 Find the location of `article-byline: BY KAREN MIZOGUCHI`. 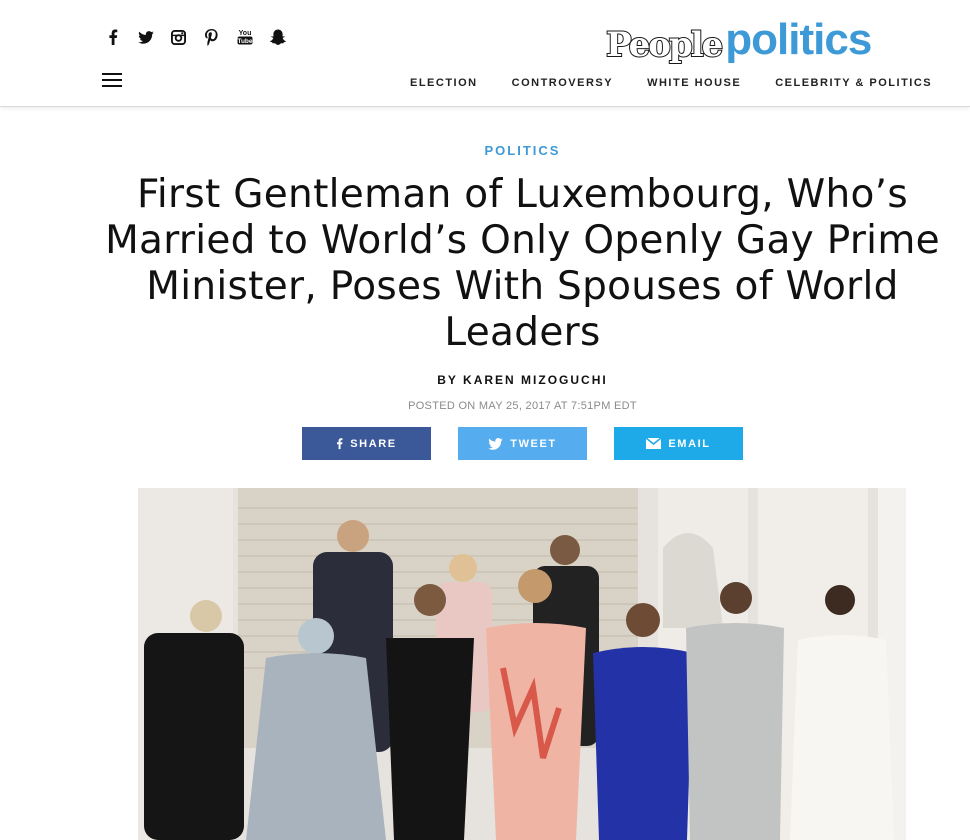

article-byline: BY KAREN MIZOGUCHI is located at coordinates (522, 380).